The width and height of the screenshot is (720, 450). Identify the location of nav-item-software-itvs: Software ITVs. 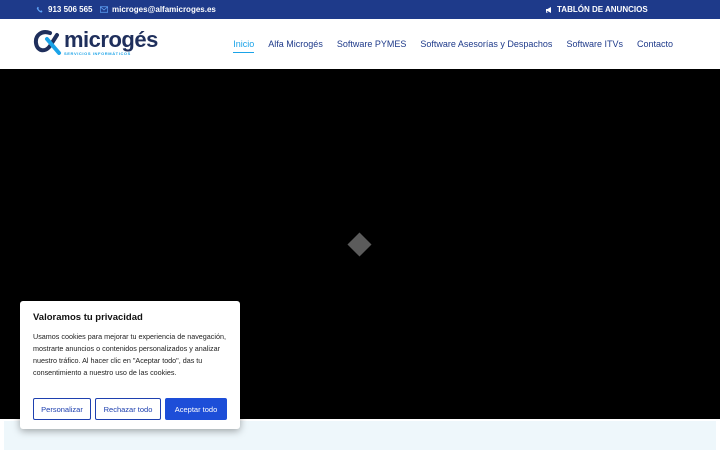
(594, 44).